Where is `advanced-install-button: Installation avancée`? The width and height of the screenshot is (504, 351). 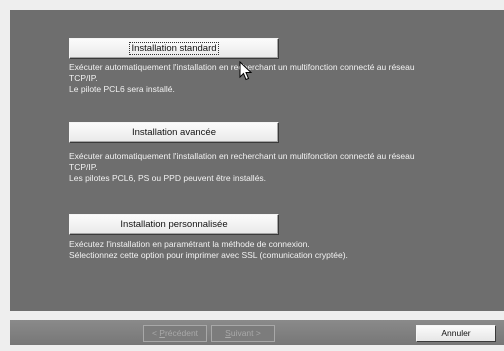 advanced-install-button: Installation avancée is located at coordinates (174, 132).